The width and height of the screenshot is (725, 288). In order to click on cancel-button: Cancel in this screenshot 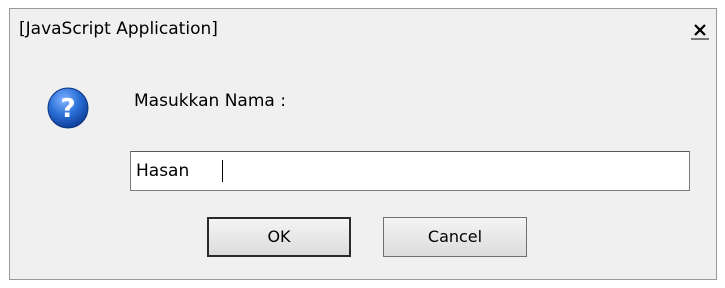, I will do `click(455, 237)`.